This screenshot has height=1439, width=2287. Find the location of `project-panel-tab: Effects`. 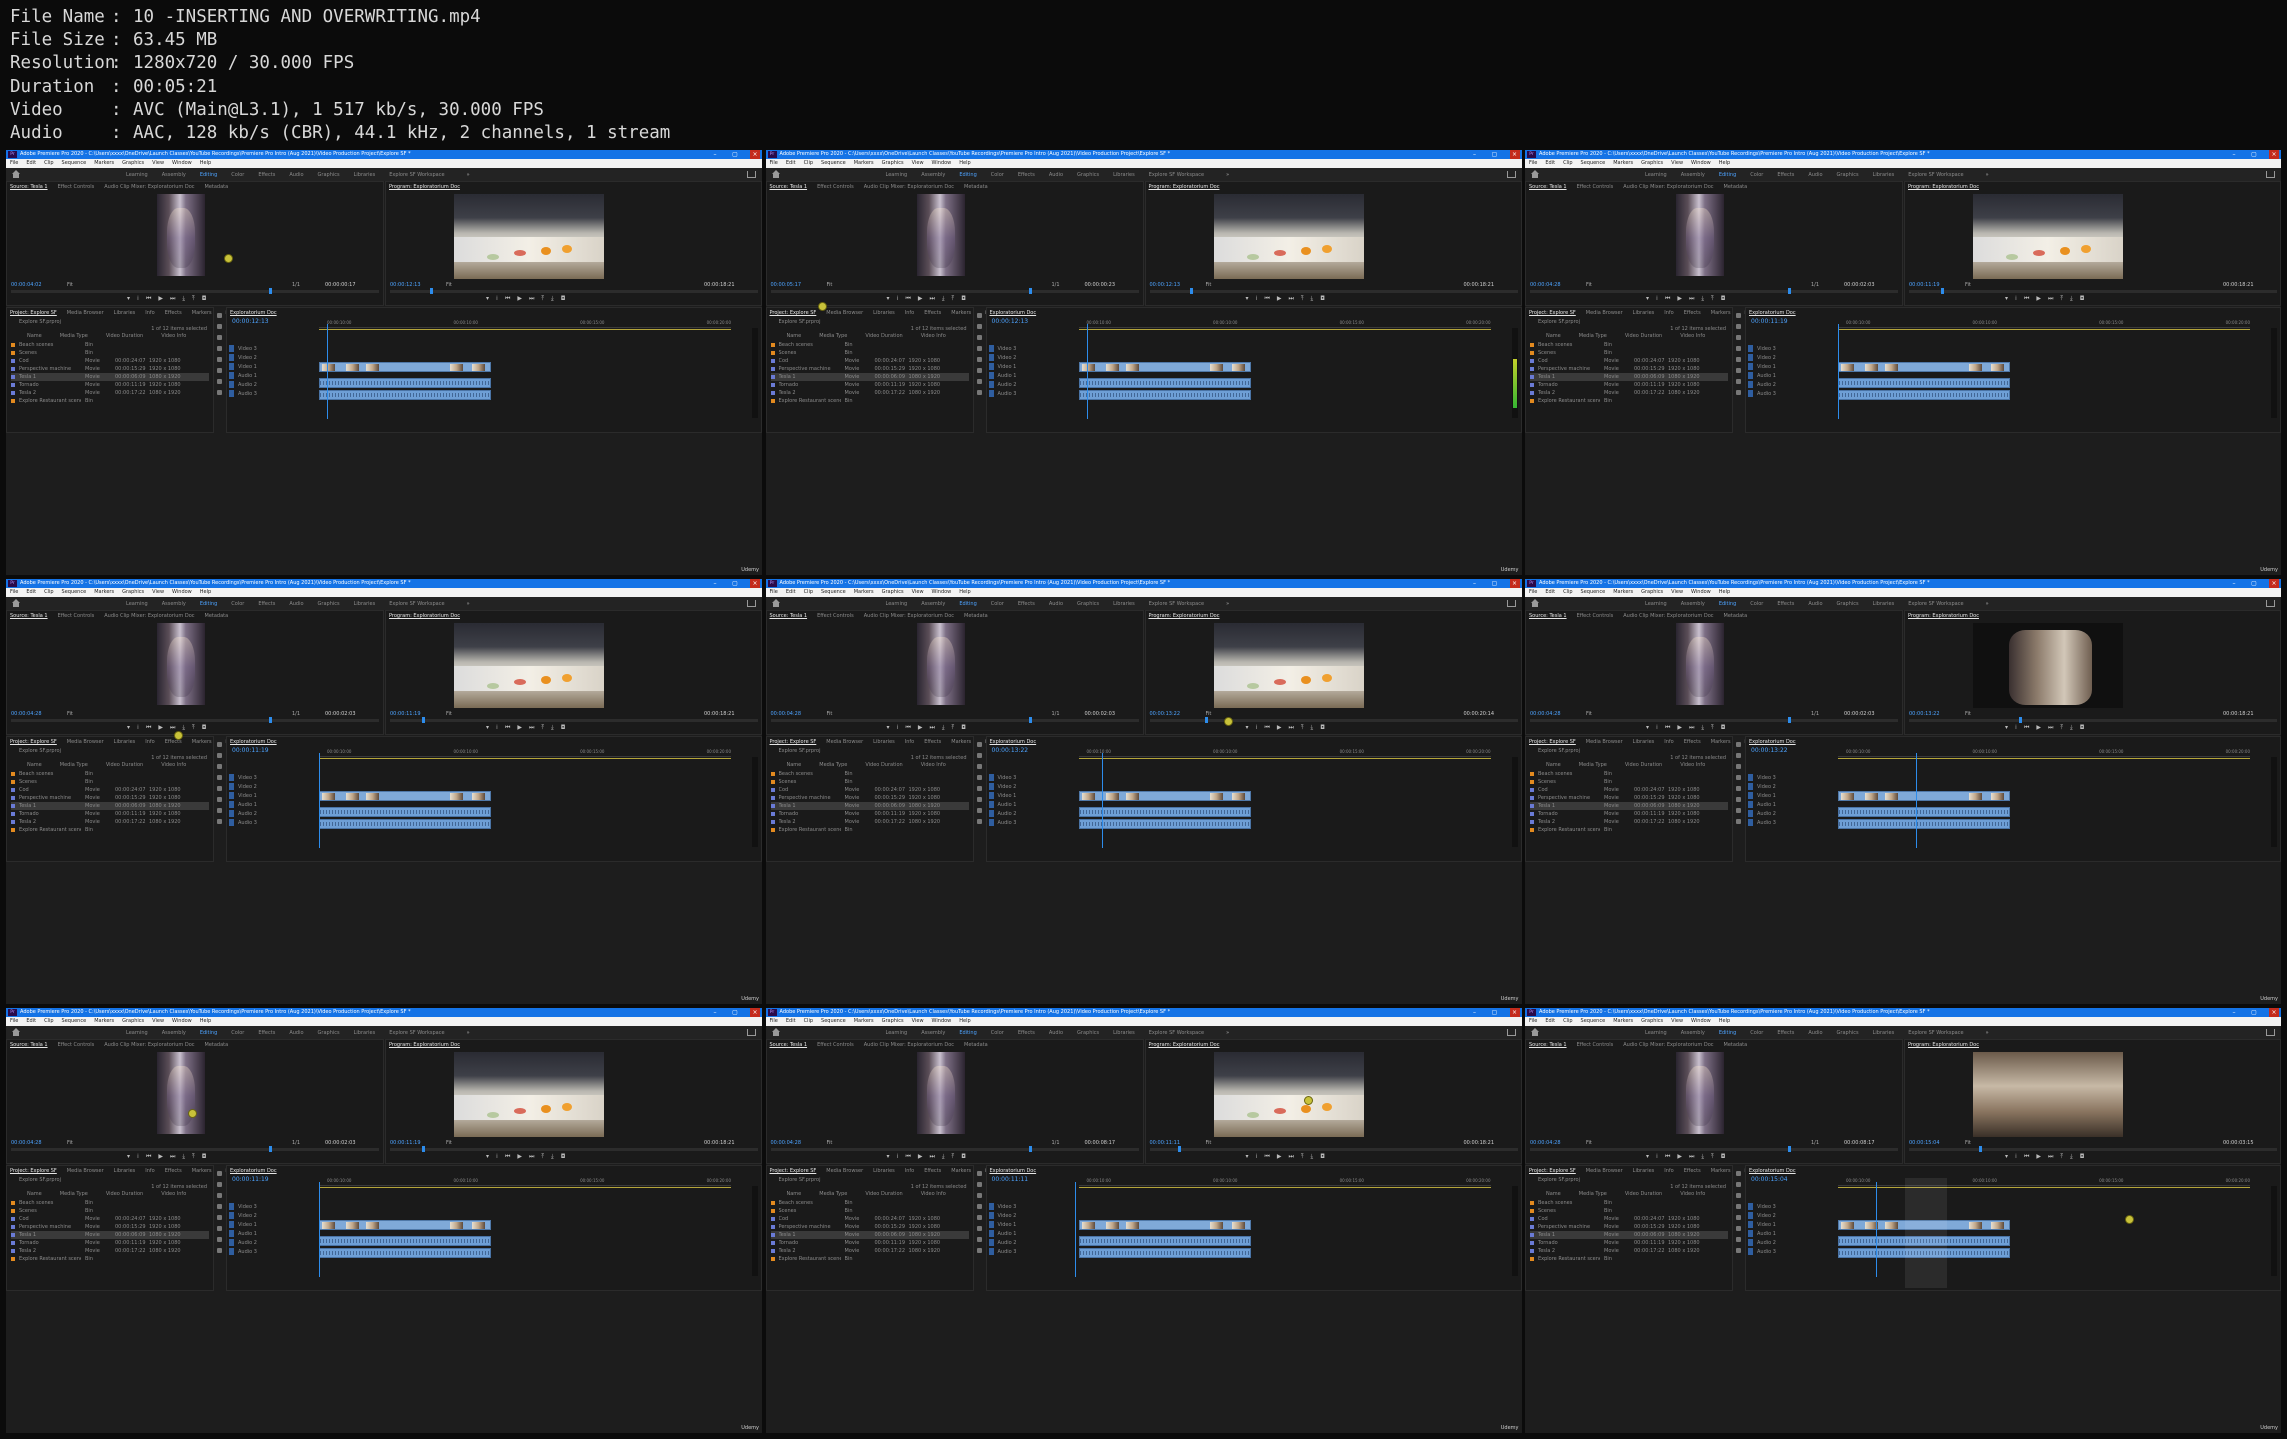

project-panel-tab: Effects is located at coordinates (932, 313).